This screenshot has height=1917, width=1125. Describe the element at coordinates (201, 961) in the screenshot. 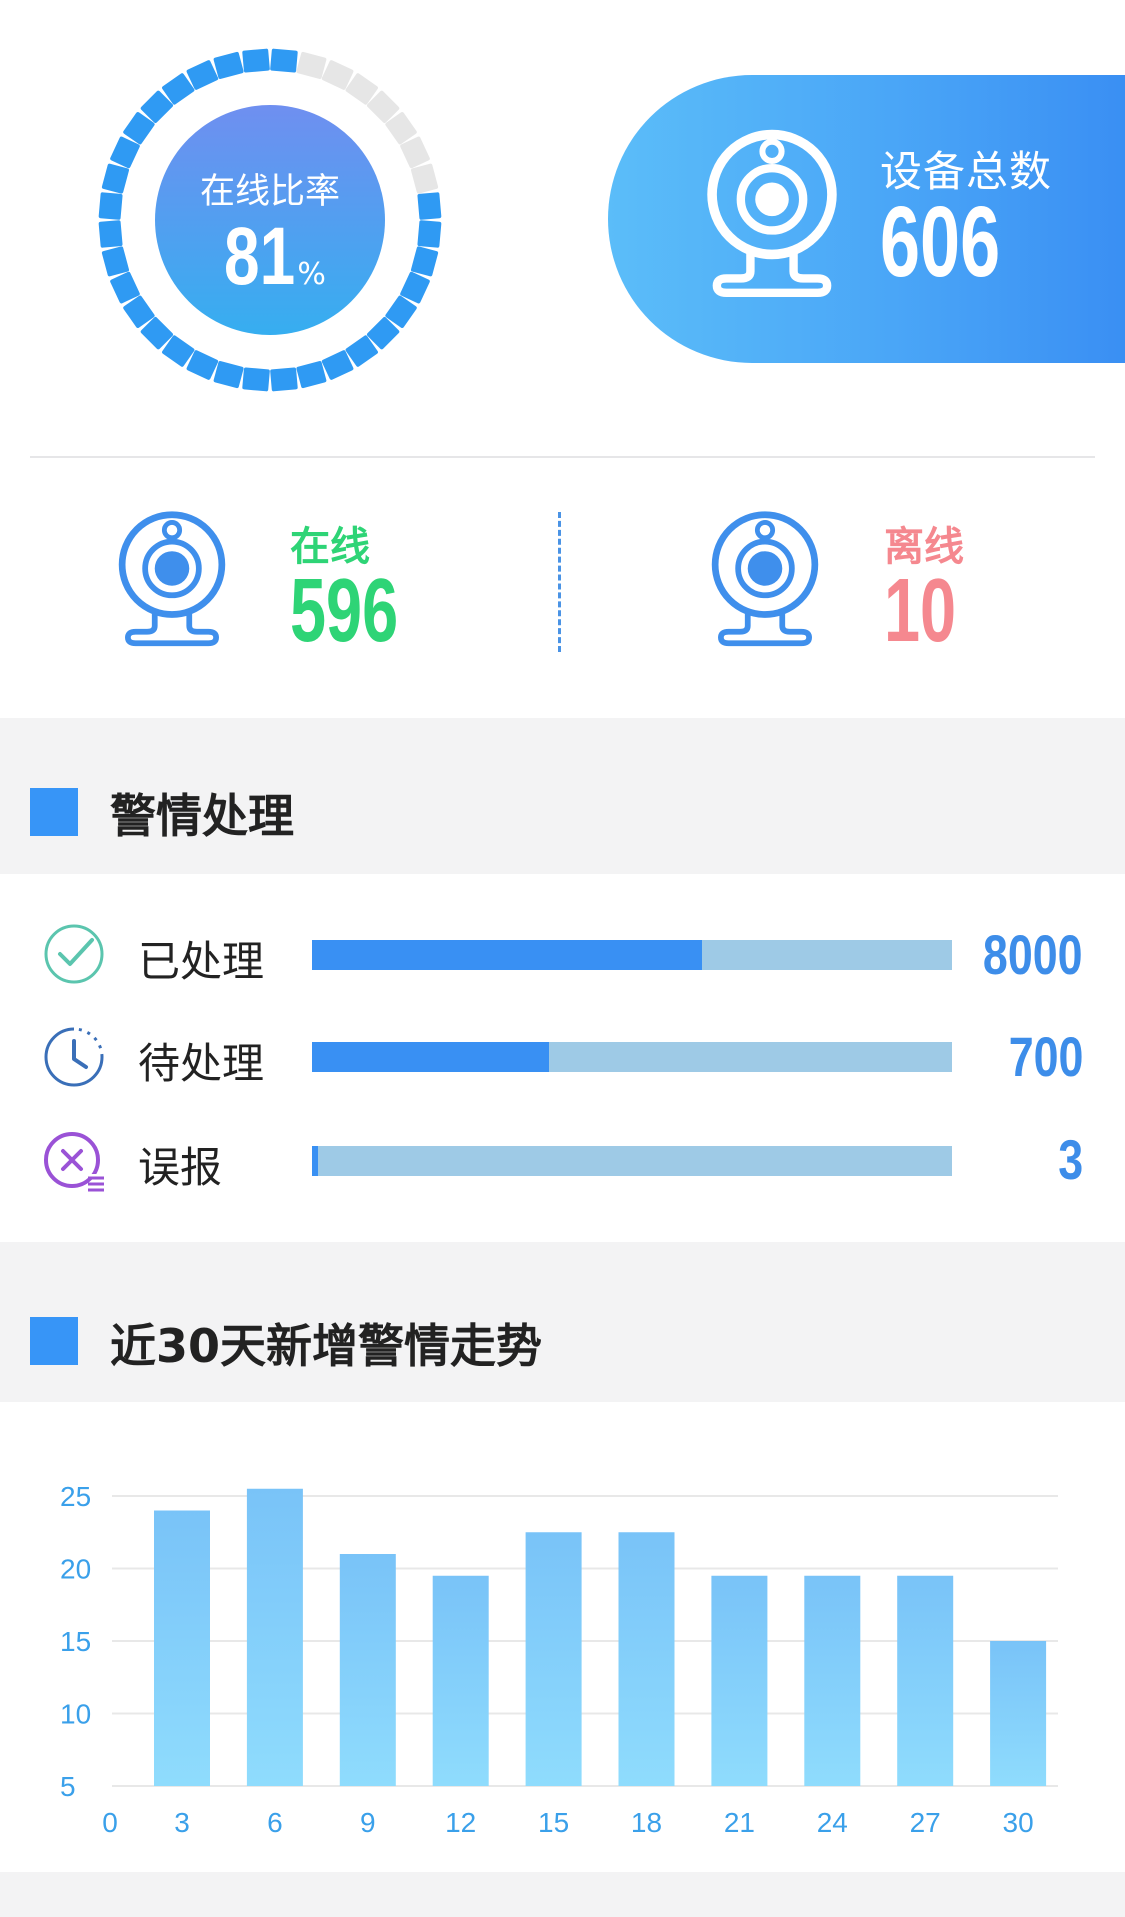

I see `alarm-row-label: 已处理` at that location.